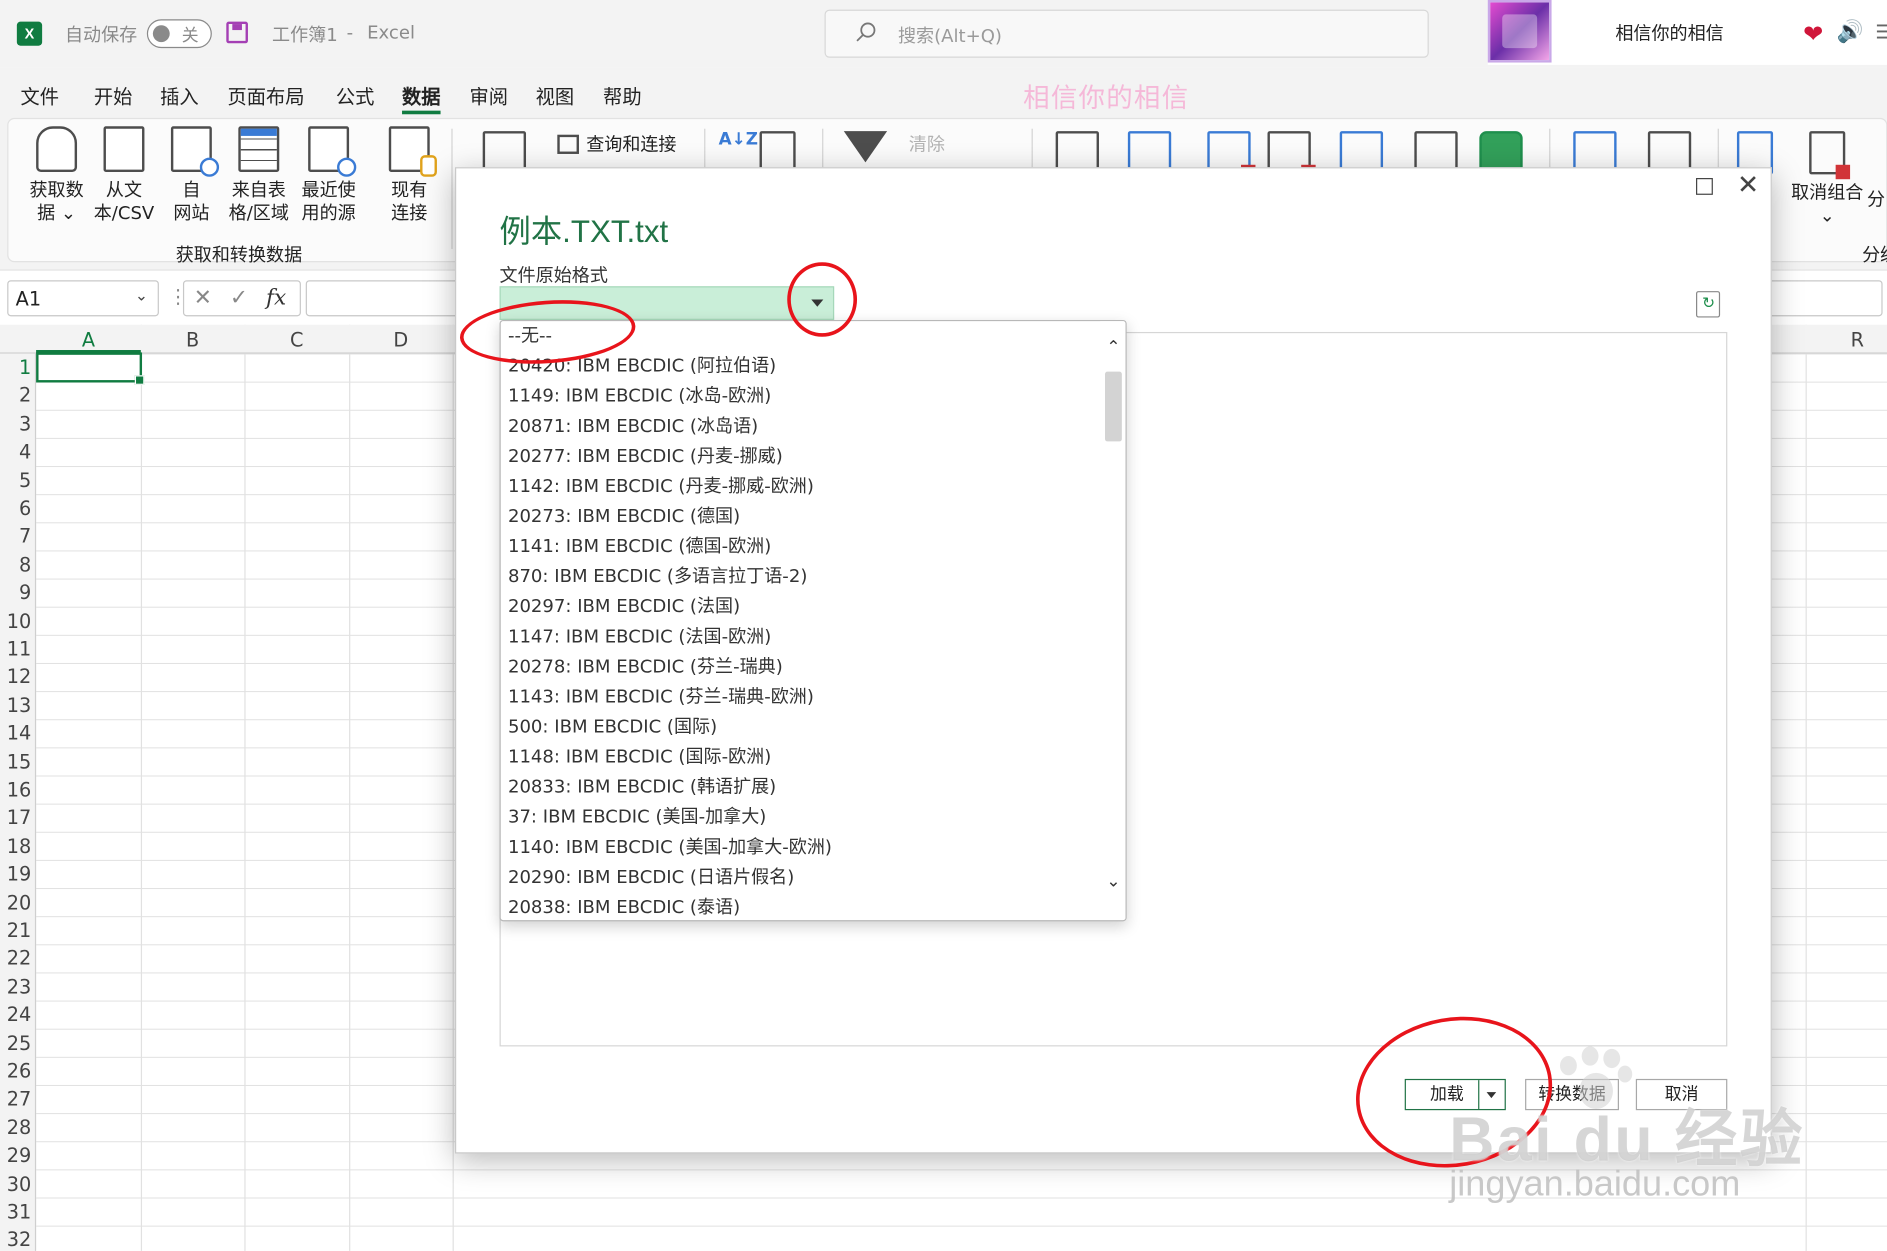 The height and width of the screenshot is (1251, 1887). Describe the element at coordinates (657, 577) in the screenshot. I see `dropdown-item: 870: IBM EBCDIC (多语言拉丁语-2)` at that location.